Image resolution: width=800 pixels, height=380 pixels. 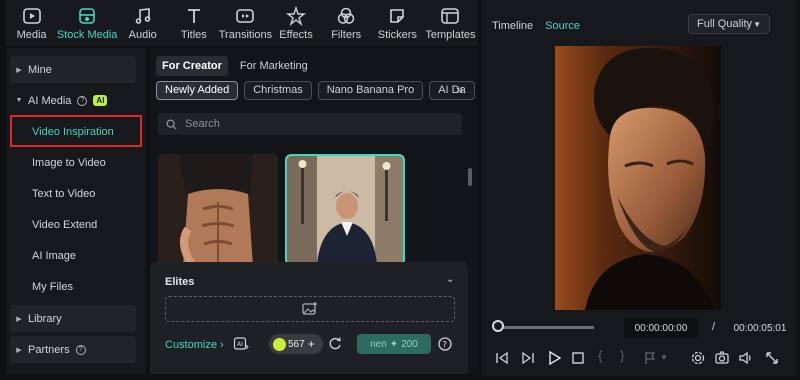 I want to click on customize-label: Customize, so click(x=191, y=345).